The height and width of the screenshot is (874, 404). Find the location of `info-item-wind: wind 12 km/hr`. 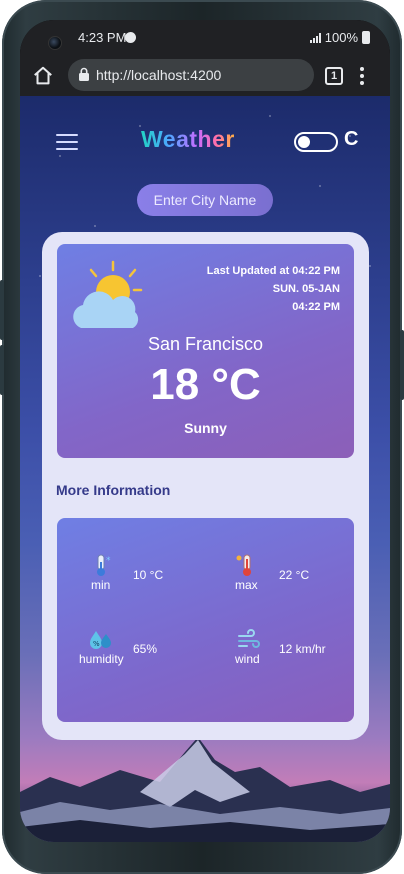

info-item-wind: wind 12 km/hr is located at coordinates (293, 648).